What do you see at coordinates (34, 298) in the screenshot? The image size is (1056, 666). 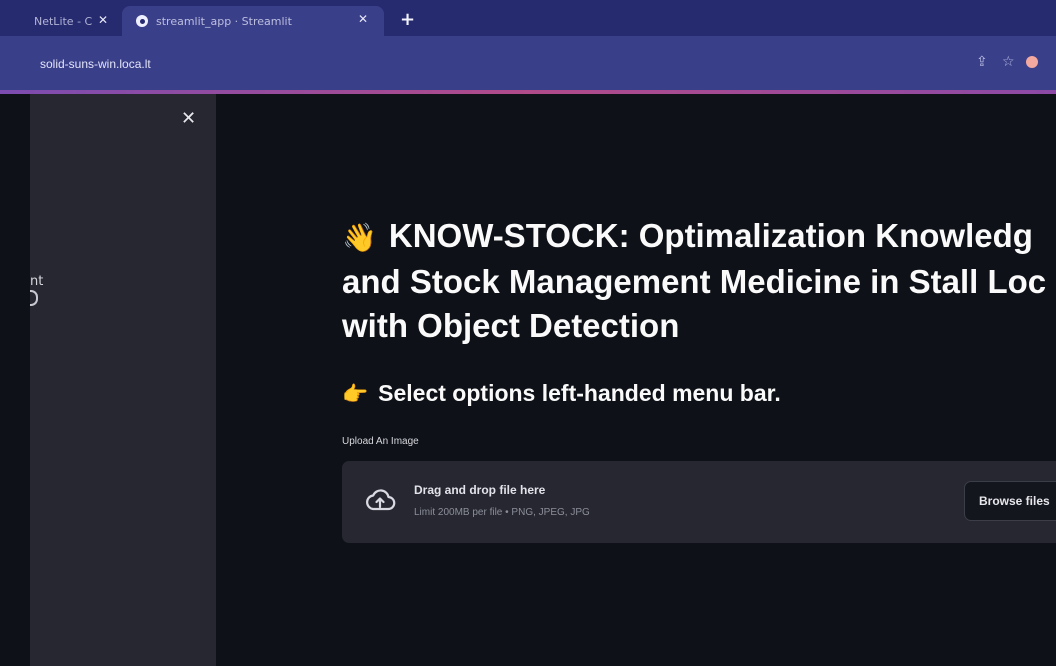 I see `sidebar-radio-partial-icon` at bounding box center [34, 298].